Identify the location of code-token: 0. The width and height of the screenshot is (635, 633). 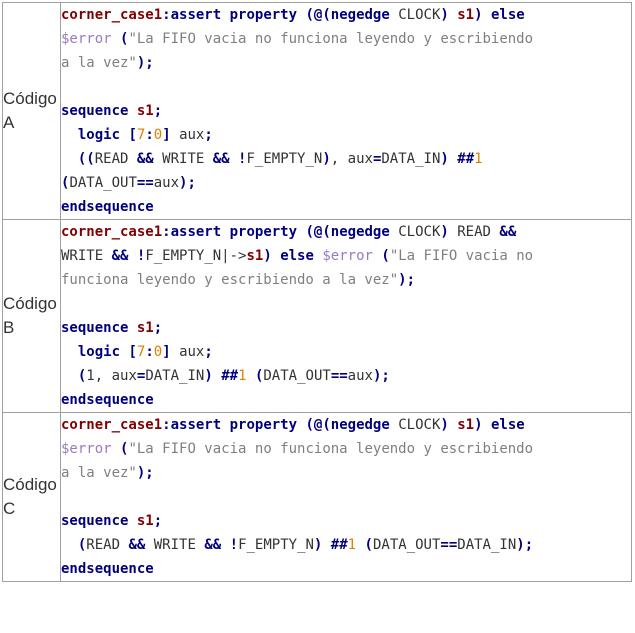
(158, 352).